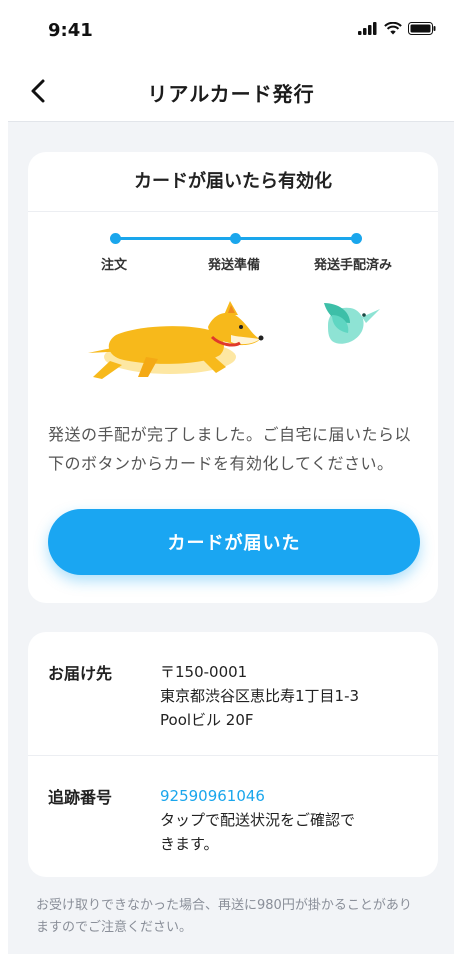  Describe the element at coordinates (367, 28) in the screenshot. I see `signal-icon` at that location.